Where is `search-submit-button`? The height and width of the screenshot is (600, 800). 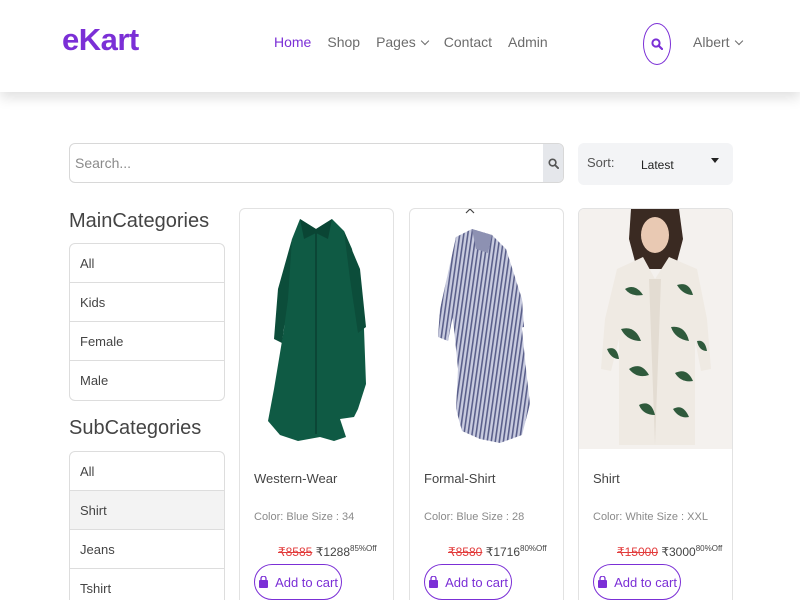 search-submit-button is located at coordinates (553, 163).